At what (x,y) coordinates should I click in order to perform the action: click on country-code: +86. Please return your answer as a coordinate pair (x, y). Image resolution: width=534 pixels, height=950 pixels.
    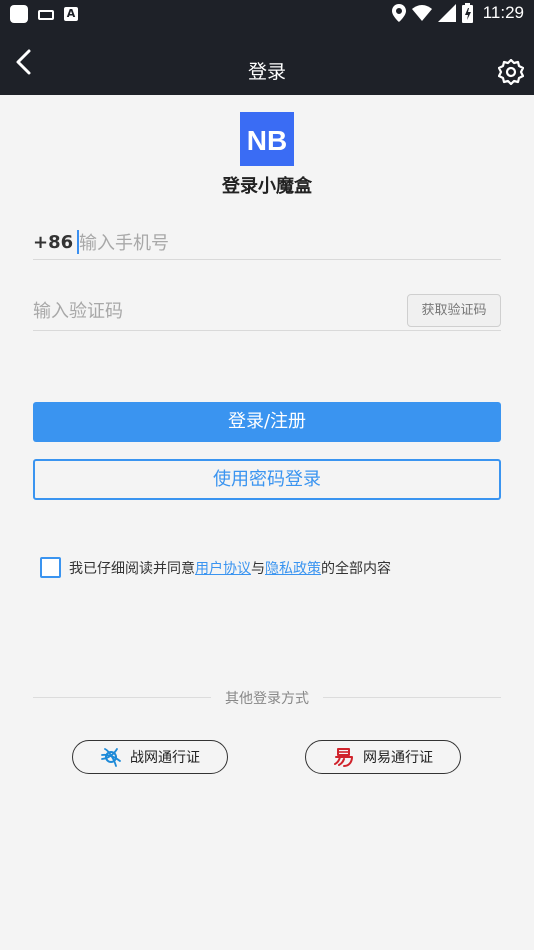
    Looking at the image, I should click on (53, 242).